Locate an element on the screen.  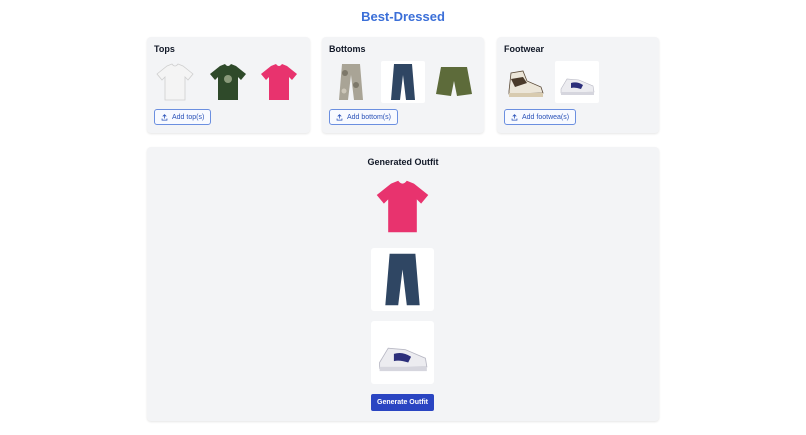
camo-cargo-pants-icon is located at coordinates (351, 82).